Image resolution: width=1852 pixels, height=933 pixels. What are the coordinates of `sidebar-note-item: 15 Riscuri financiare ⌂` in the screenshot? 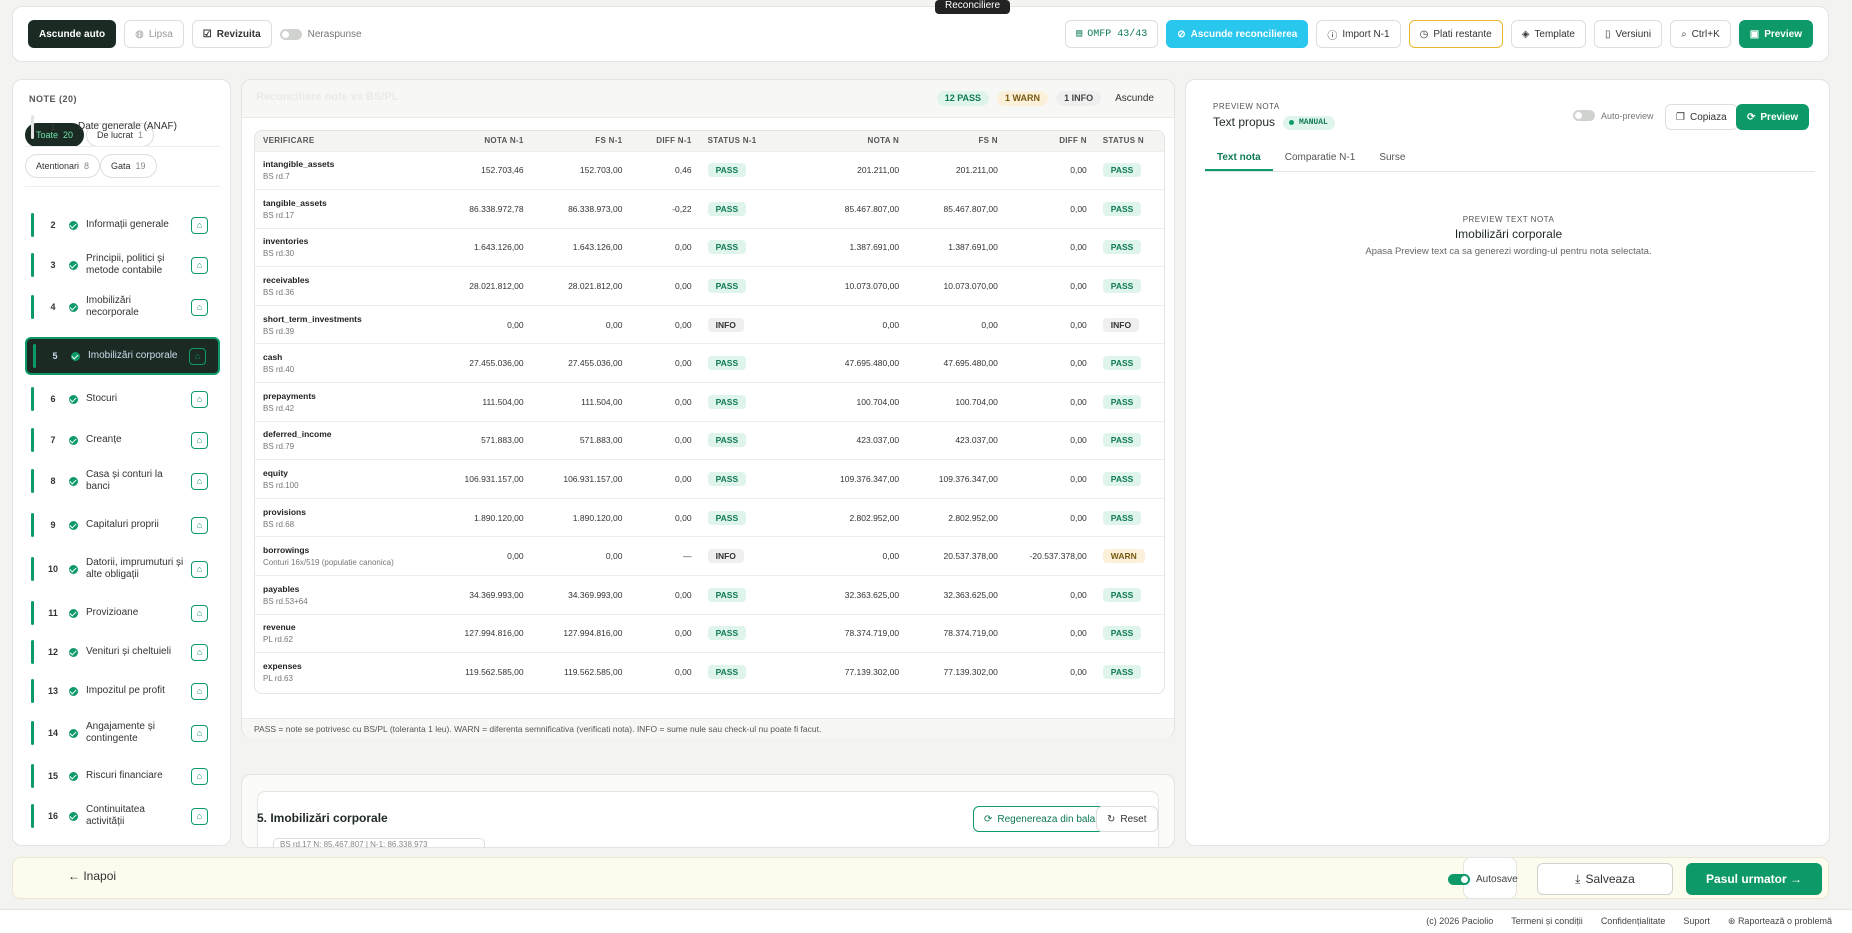 It's located at (122, 776).